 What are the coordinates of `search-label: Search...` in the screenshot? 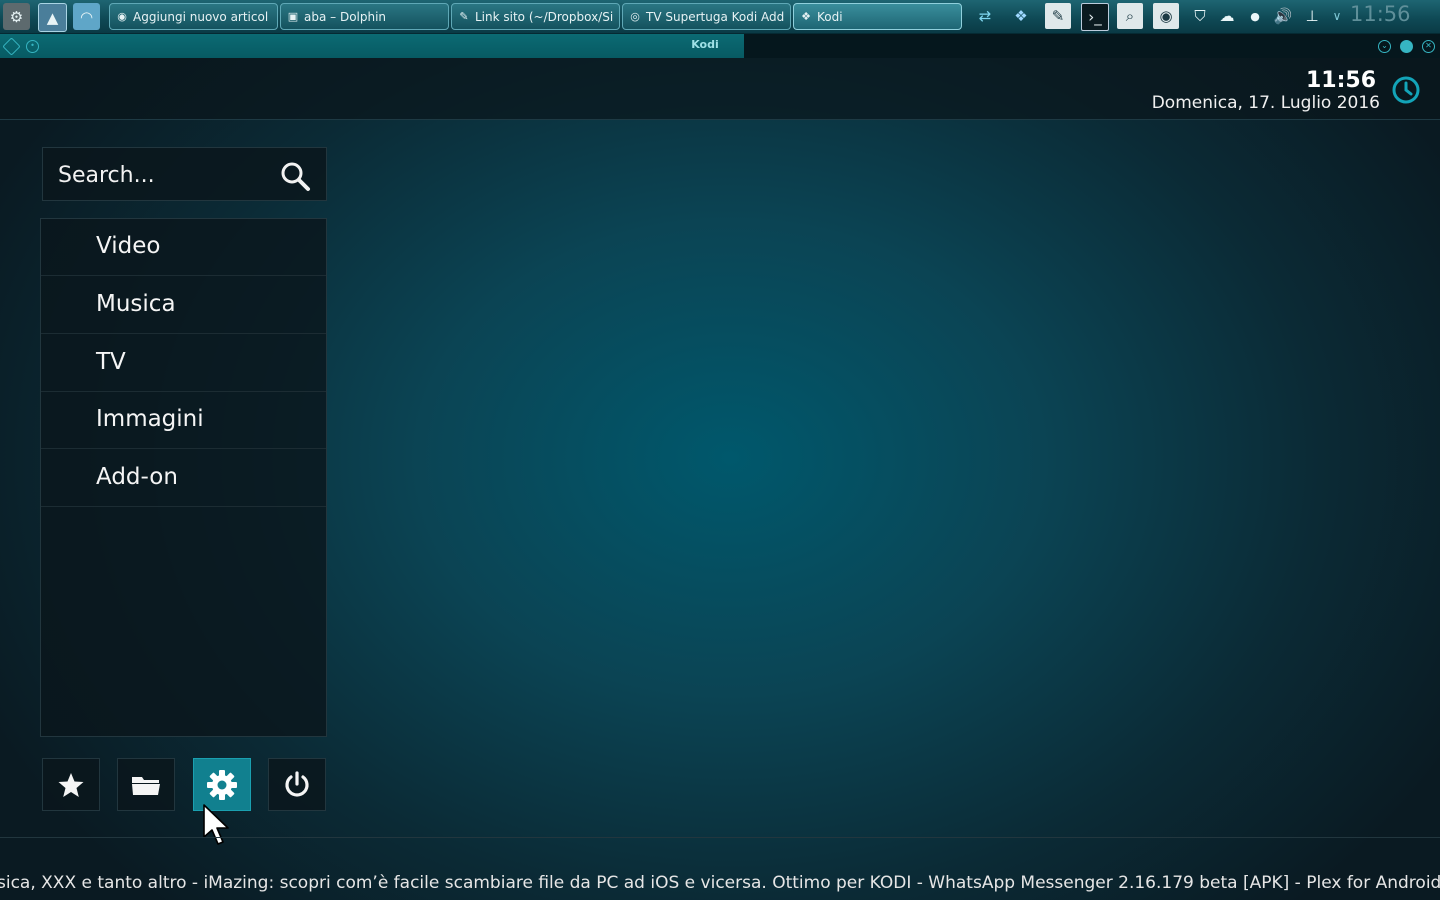 It's located at (106, 175).